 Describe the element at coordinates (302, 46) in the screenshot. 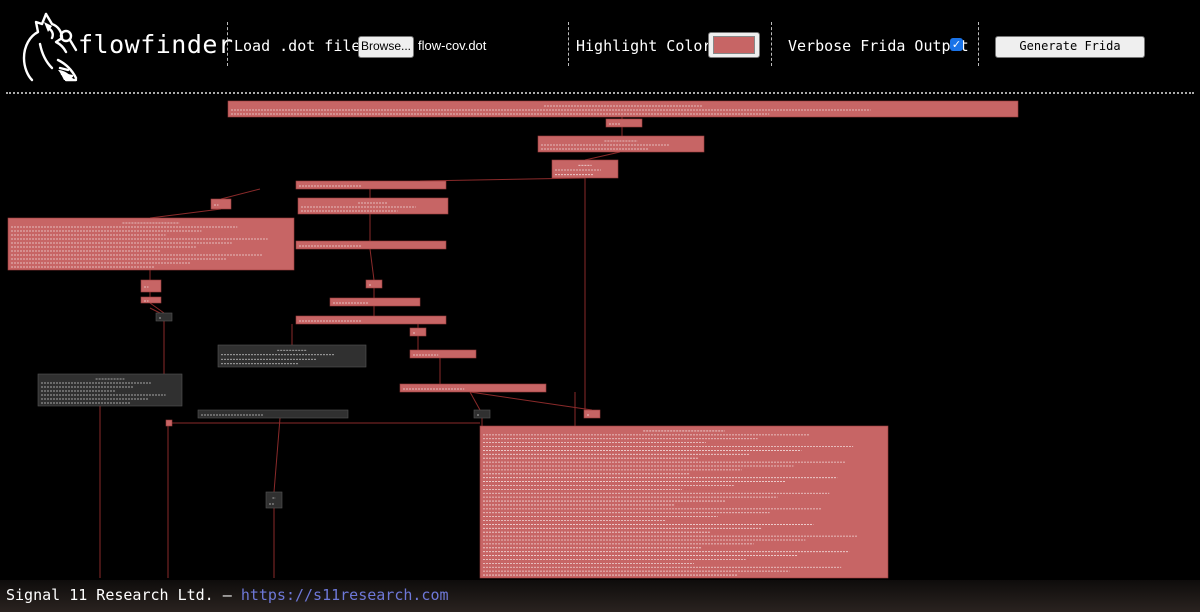

I see `load-dot-label: Load .dot file:` at that location.